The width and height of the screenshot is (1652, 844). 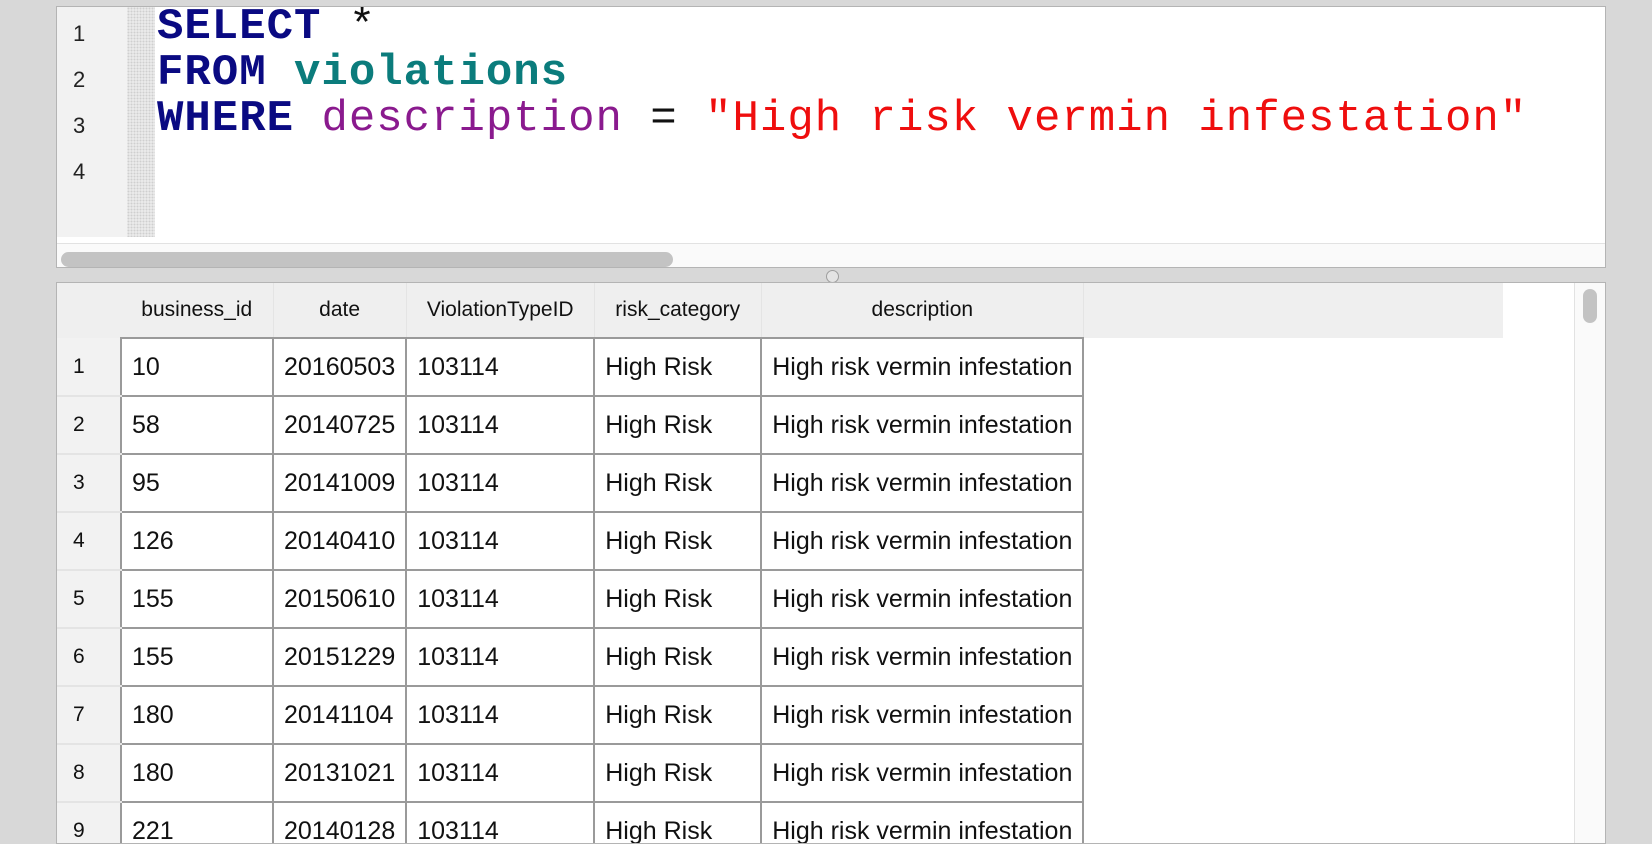 What do you see at coordinates (197, 822) in the screenshot?
I see `cell-business-id: 221` at bounding box center [197, 822].